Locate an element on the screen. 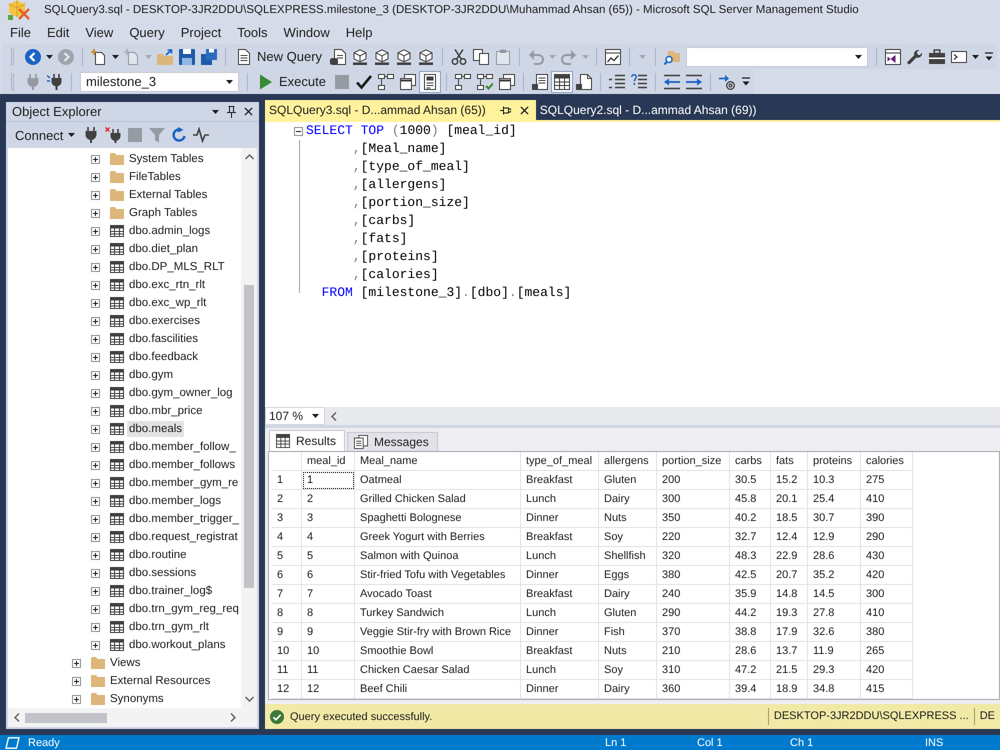 This screenshot has width=1000, height=750. column-header: Meal_name is located at coordinates (438, 461).